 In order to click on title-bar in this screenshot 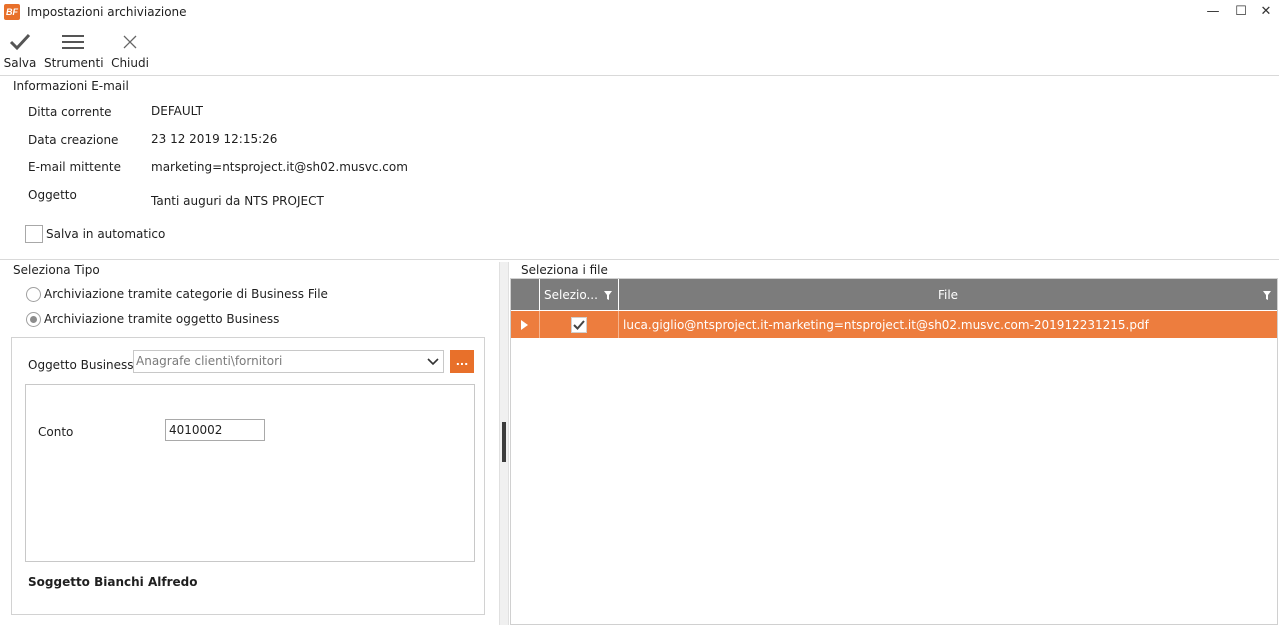, I will do `click(639, 13)`.